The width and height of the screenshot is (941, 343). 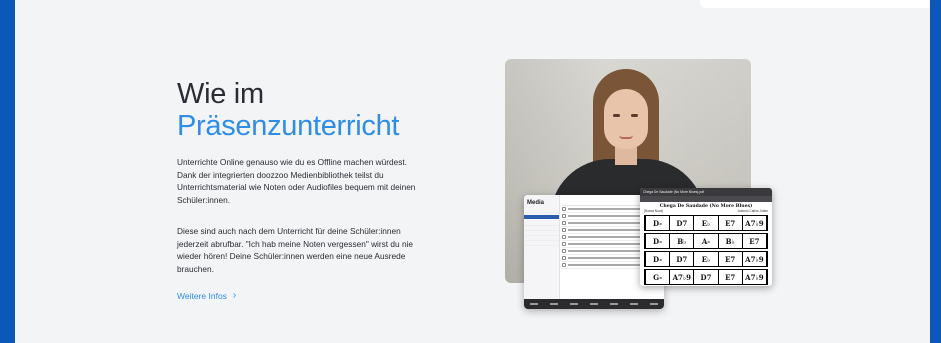 I want to click on chord-measure: A-, so click(x=706, y=241).